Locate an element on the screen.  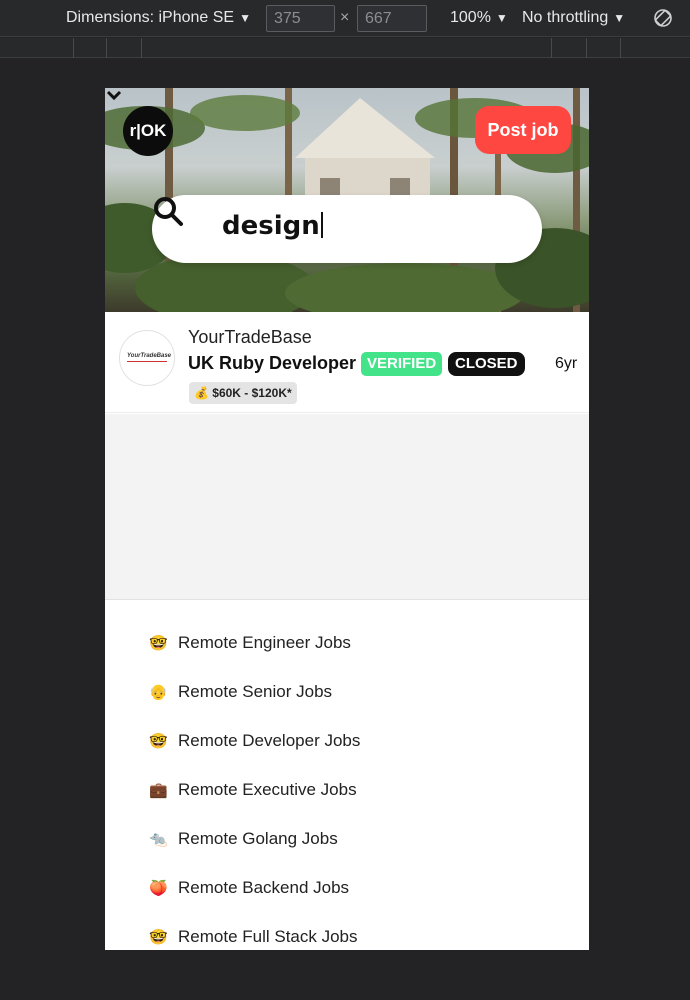
search-bar: design is located at coordinates (347, 229).